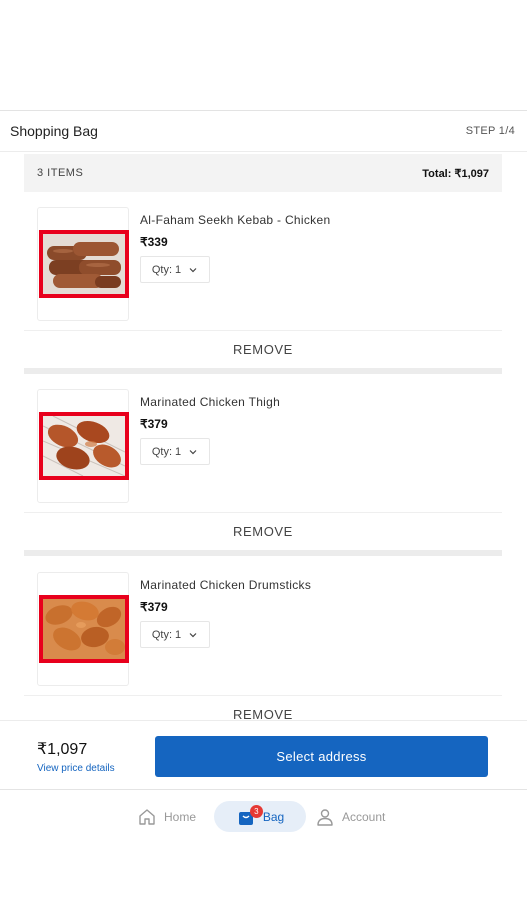 This screenshot has width=527, height=900. I want to click on cart-total: Total: ₹1,097, so click(455, 173).